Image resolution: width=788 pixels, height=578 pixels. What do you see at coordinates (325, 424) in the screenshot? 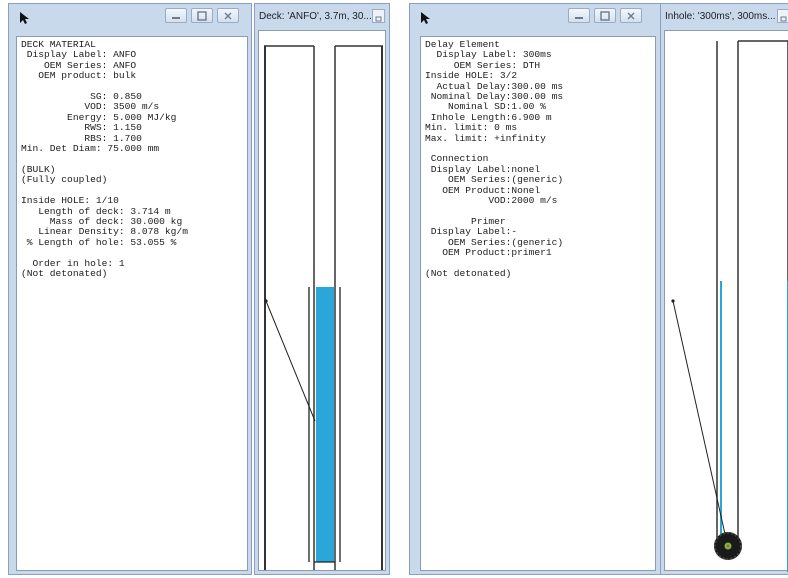
I see `anfo-deck-fill` at bounding box center [325, 424].